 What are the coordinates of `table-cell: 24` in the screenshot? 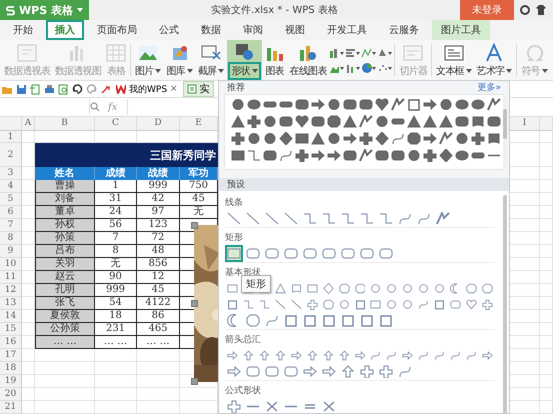 It's located at (116, 212).